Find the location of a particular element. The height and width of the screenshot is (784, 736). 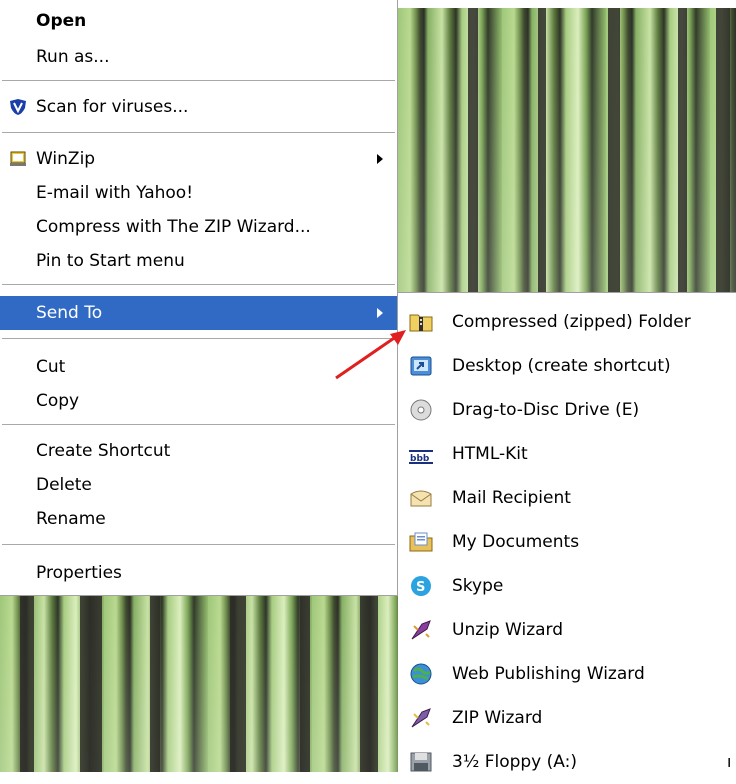

svg-text: S is located at coordinates (420, 587).